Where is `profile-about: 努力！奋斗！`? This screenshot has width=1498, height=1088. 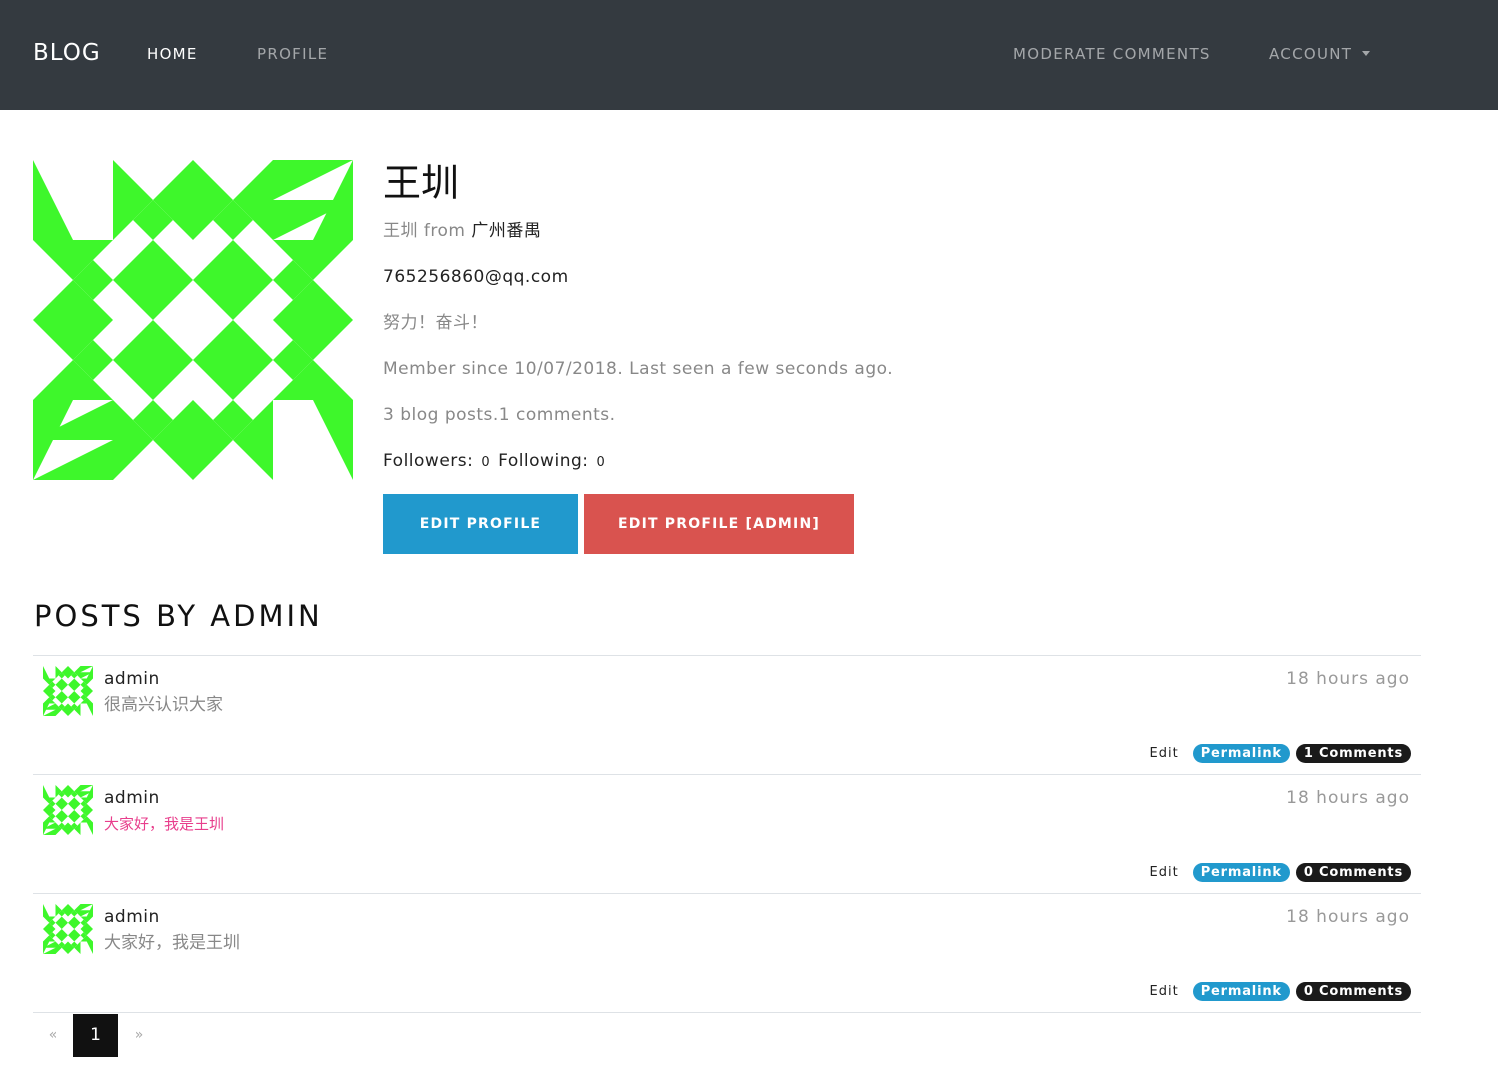
profile-about: 努力！奋斗！ is located at coordinates (435, 323).